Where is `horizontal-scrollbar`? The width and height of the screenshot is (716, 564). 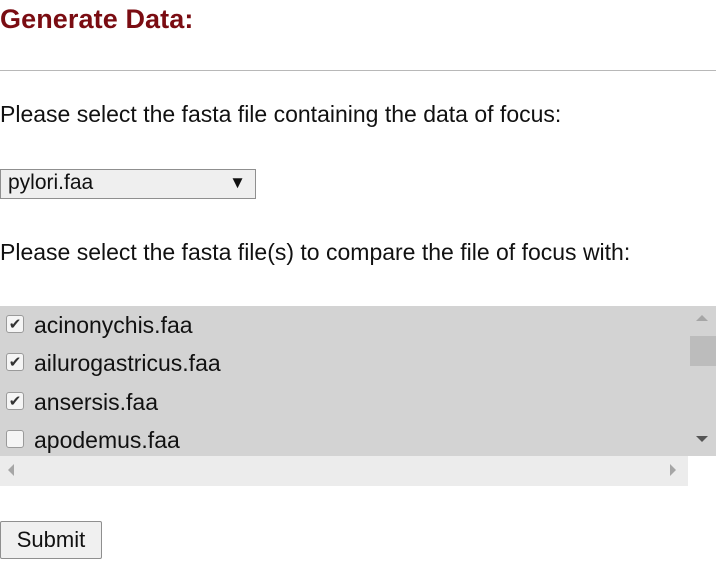 horizontal-scrollbar is located at coordinates (344, 471).